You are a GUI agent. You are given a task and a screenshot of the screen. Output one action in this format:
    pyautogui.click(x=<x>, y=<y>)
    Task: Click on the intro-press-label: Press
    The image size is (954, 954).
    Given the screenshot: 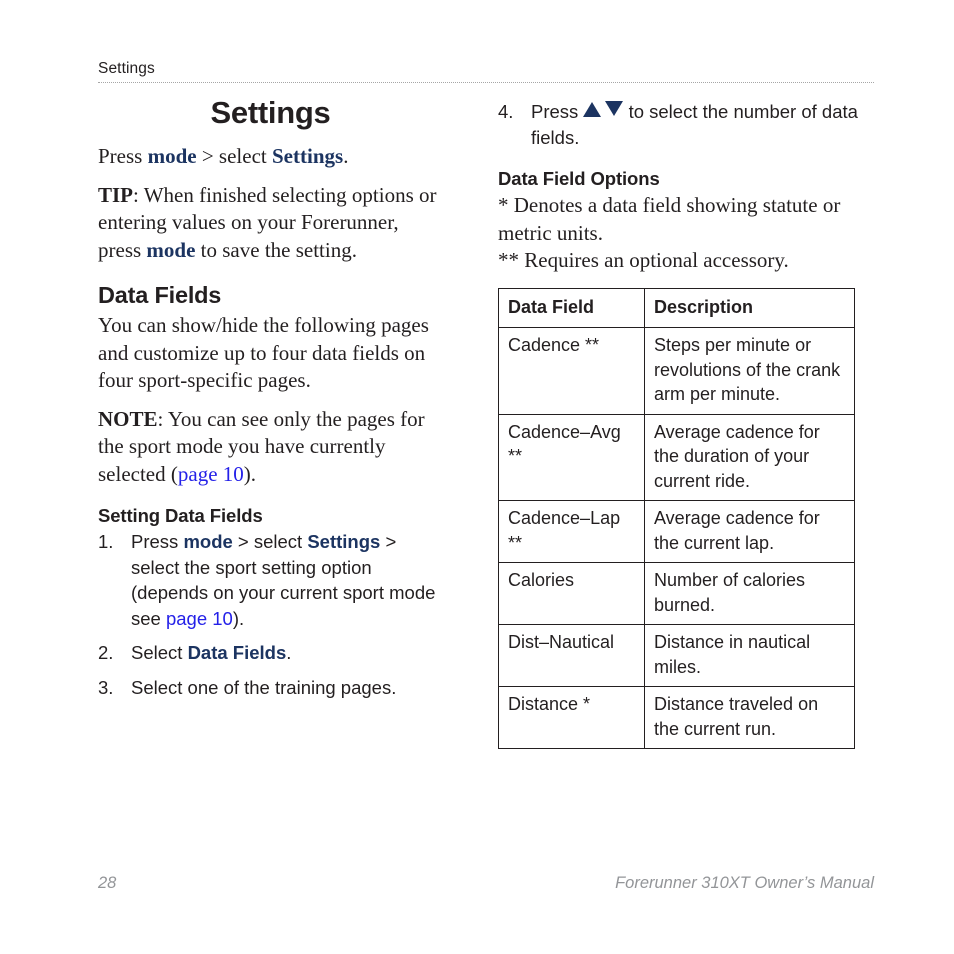 What is the action you would take?
    pyautogui.click(x=123, y=156)
    